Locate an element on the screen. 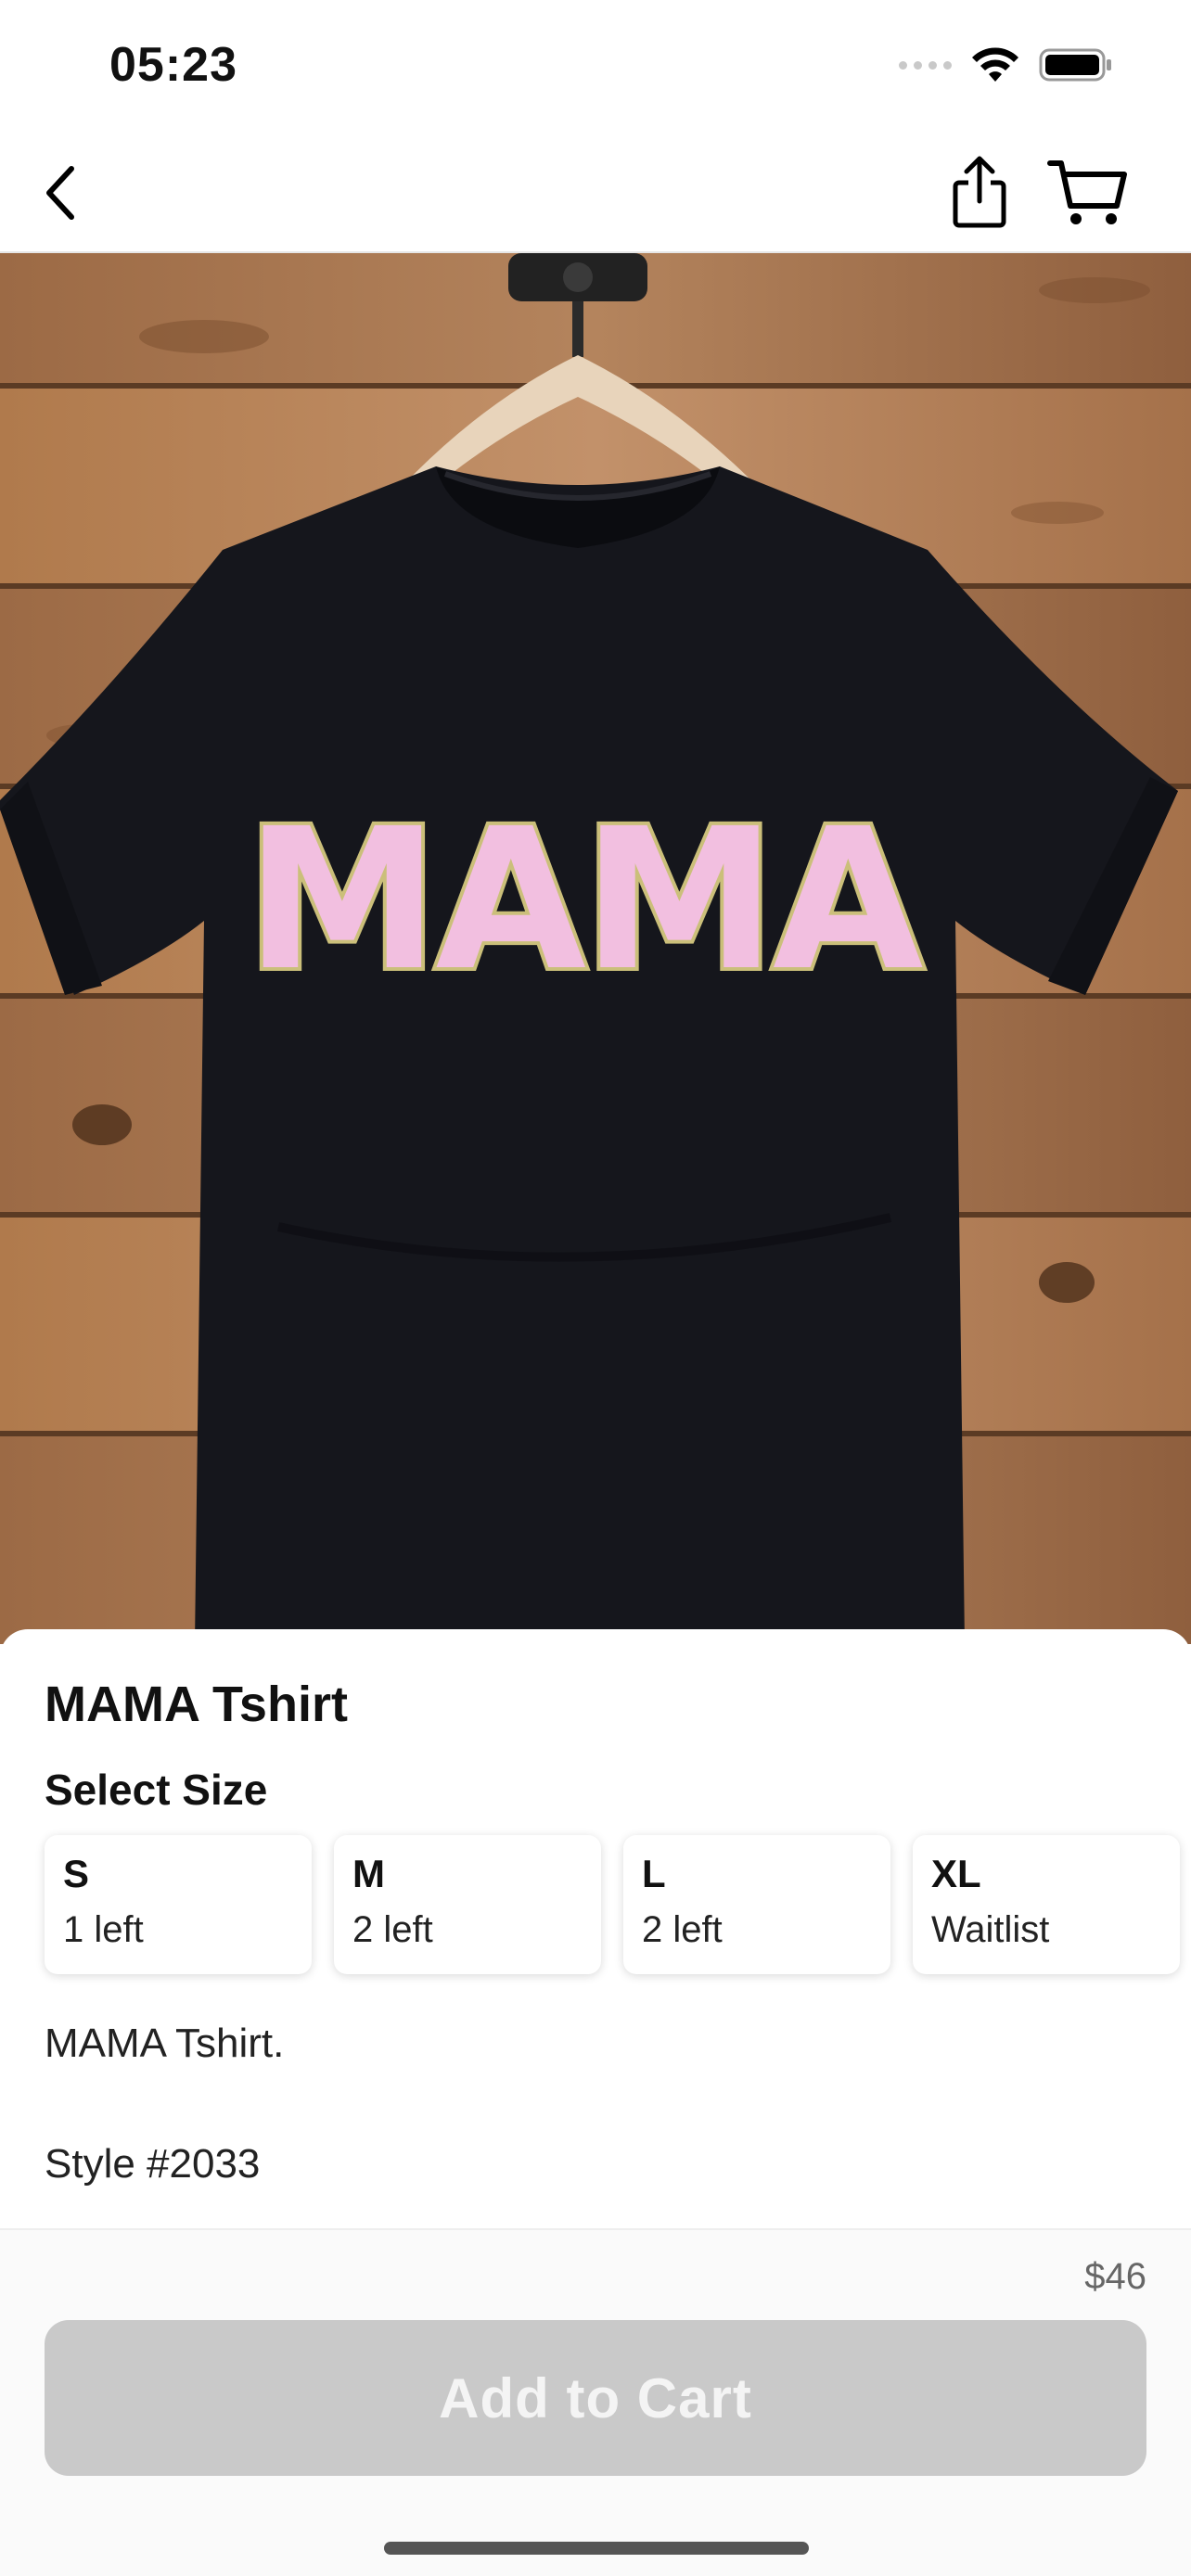  status-bar: 05:23 is located at coordinates (595, 65).